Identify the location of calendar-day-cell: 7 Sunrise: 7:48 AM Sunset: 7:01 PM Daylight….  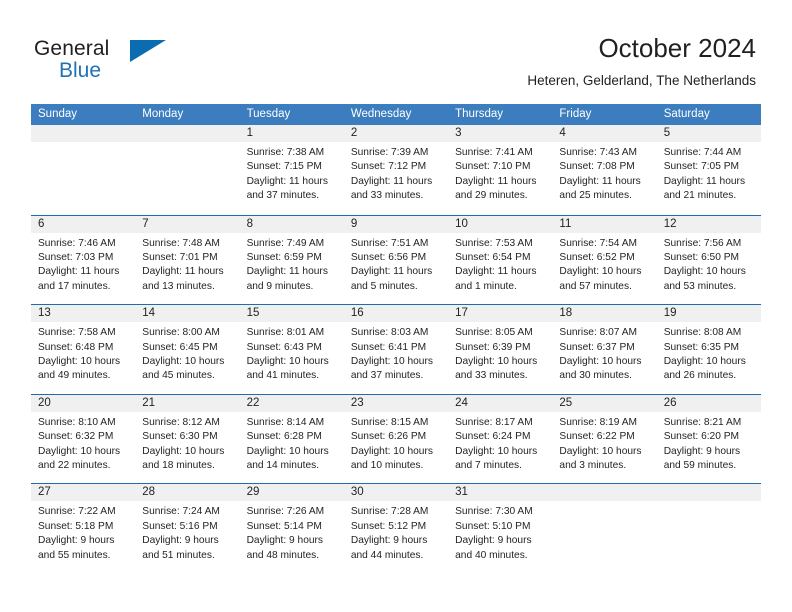
(187, 260).